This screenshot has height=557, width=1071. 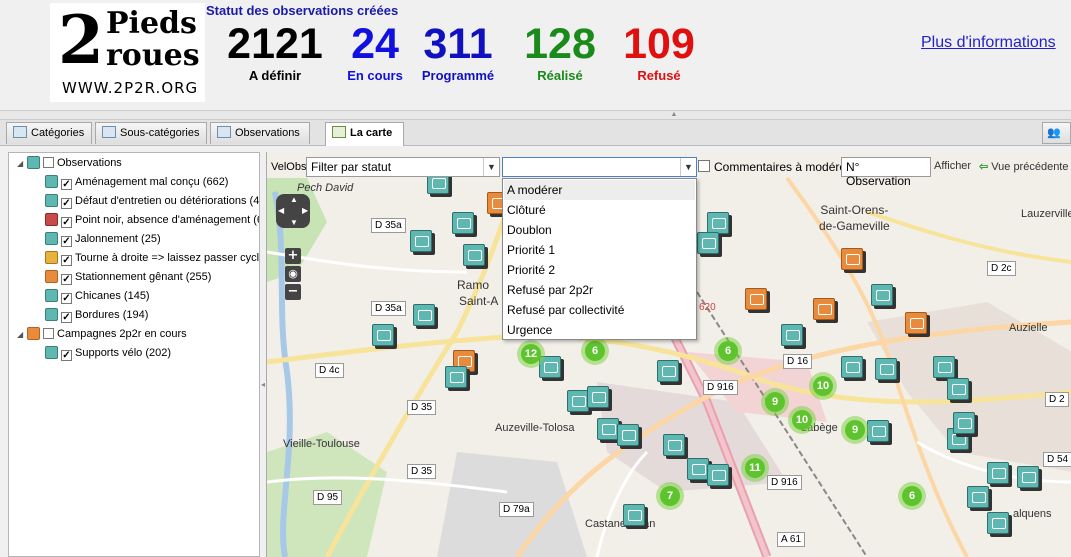 What do you see at coordinates (293, 292) in the screenshot?
I see `zoom-out-button: −` at bounding box center [293, 292].